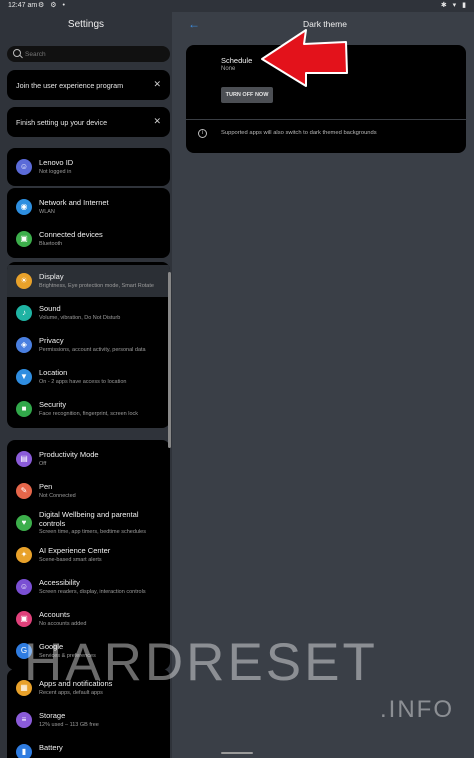 Image resolution: width=474 pixels, height=758 pixels. I want to click on settings-item-subtitle: Not logged in, so click(55, 172).